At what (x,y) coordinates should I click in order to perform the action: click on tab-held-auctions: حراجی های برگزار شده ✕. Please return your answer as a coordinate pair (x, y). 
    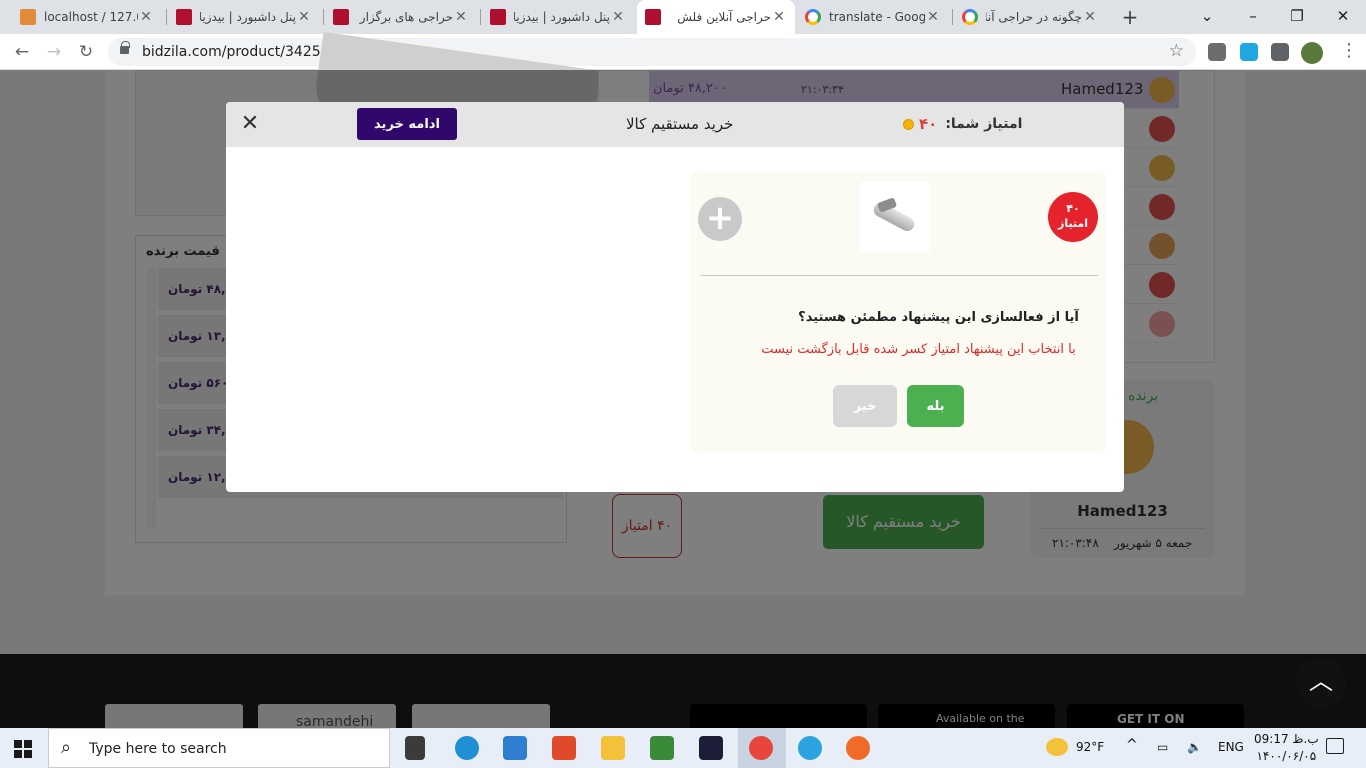
    Looking at the image, I should click on (401, 17).